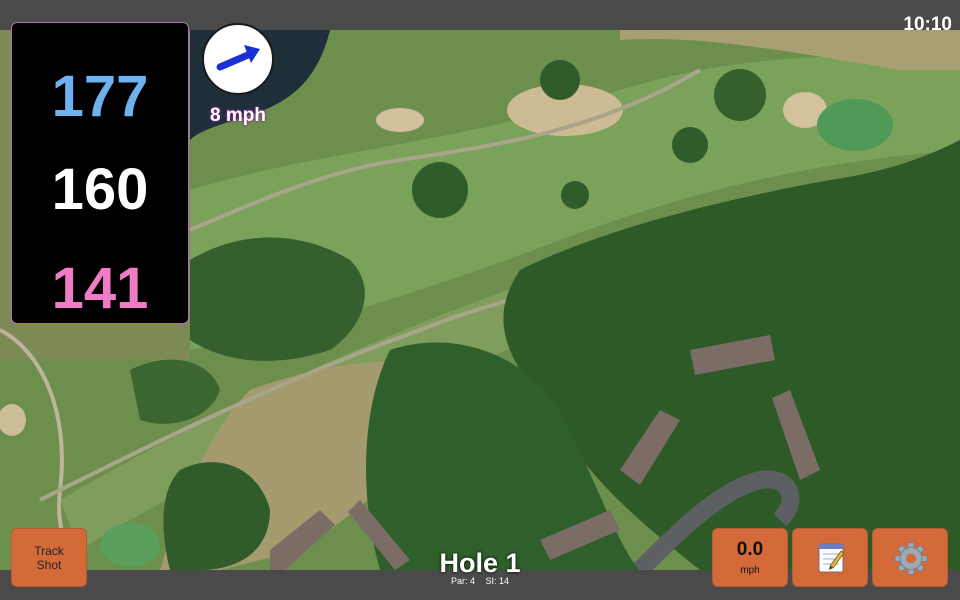 This screenshot has height=600, width=960. Describe the element at coordinates (238, 115) in the screenshot. I see `wind-speed-label: 8 mph` at that location.